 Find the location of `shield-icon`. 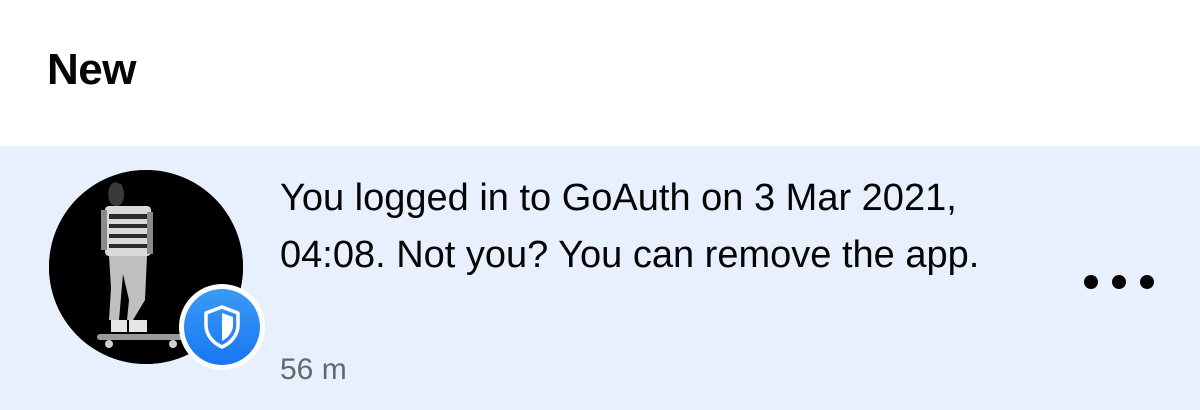

shield-icon is located at coordinates (222, 327).